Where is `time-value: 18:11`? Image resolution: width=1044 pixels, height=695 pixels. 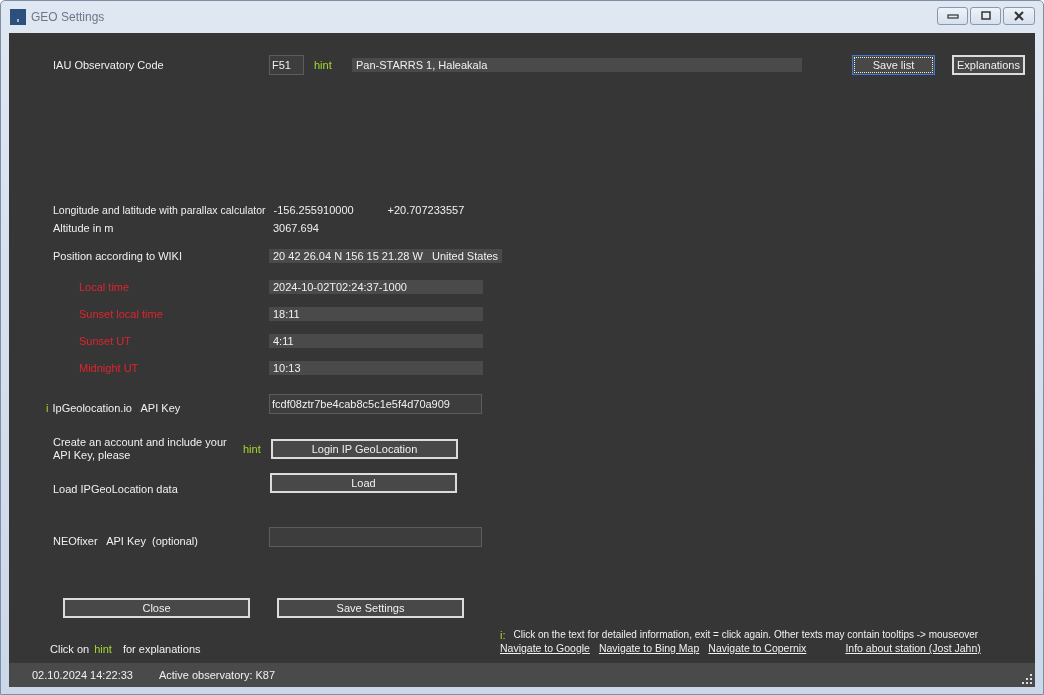 time-value: 18:11 is located at coordinates (376, 314).